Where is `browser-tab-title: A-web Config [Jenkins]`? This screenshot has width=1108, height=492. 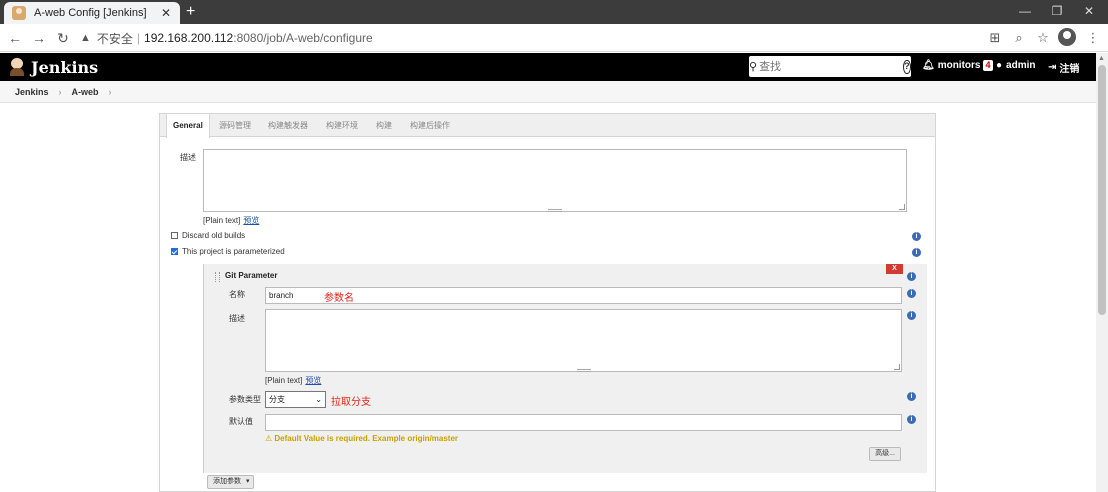
browser-tab-title: A-web Config [Jenkins] is located at coordinates (90, 13).